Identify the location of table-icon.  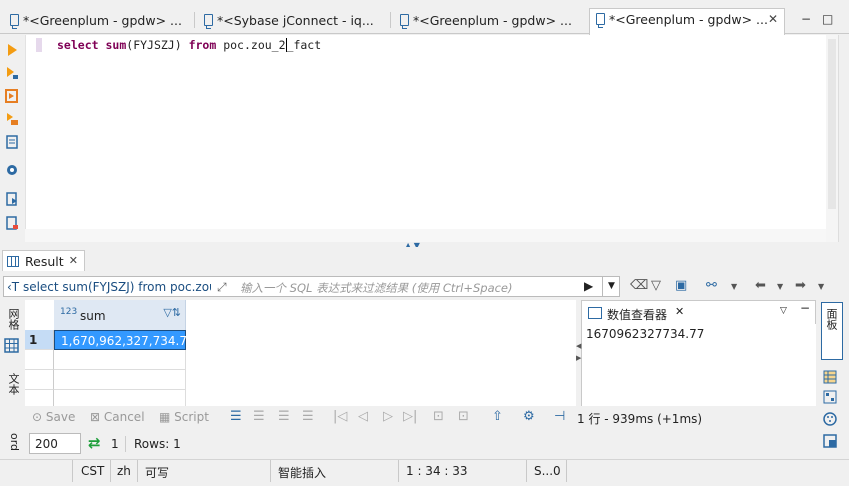
(830, 377).